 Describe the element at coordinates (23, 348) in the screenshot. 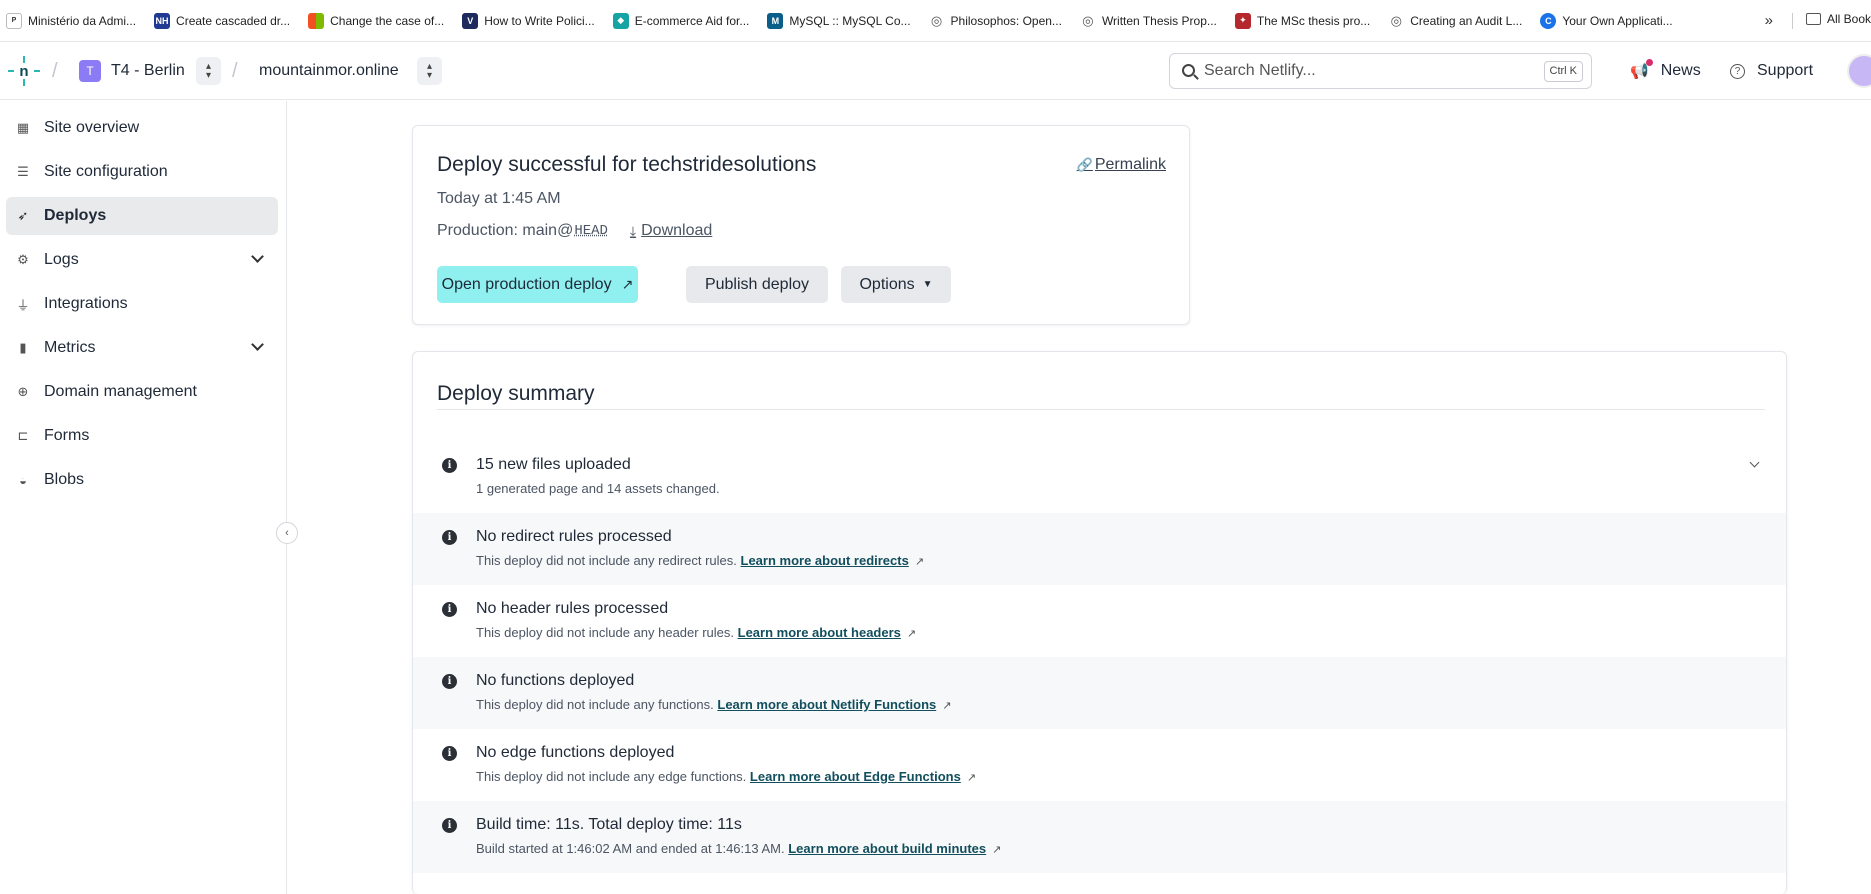

I see `bar-chart-icon: ▮` at that location.